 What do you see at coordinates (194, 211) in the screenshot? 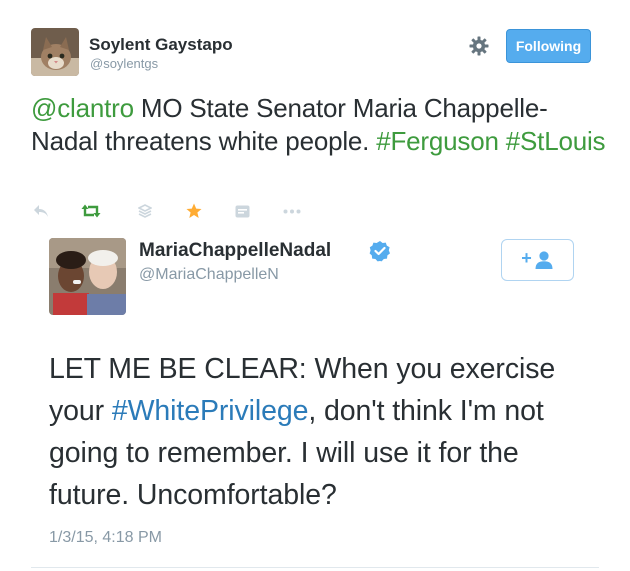
I see `favorite-icon` at bounding box center [194, 211].